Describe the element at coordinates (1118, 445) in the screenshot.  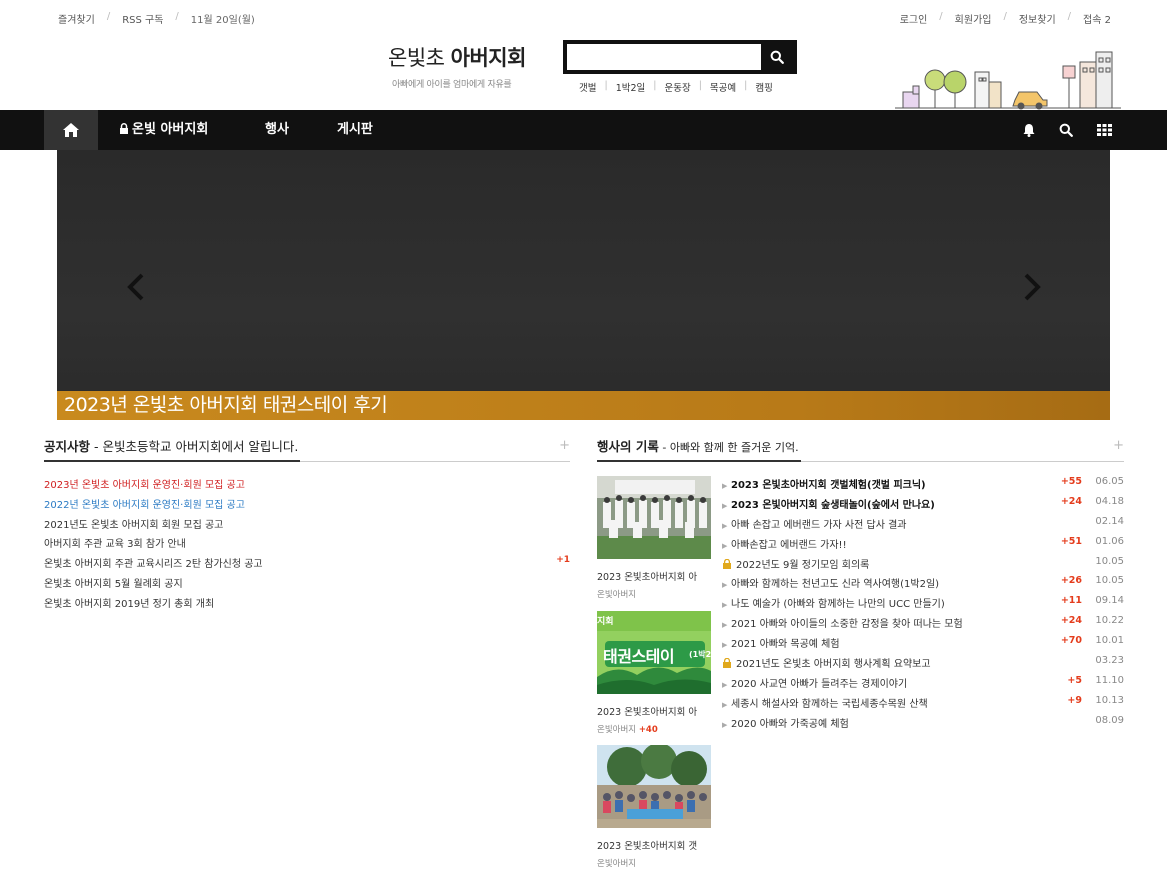
I see `events-more-button: +` at that location.